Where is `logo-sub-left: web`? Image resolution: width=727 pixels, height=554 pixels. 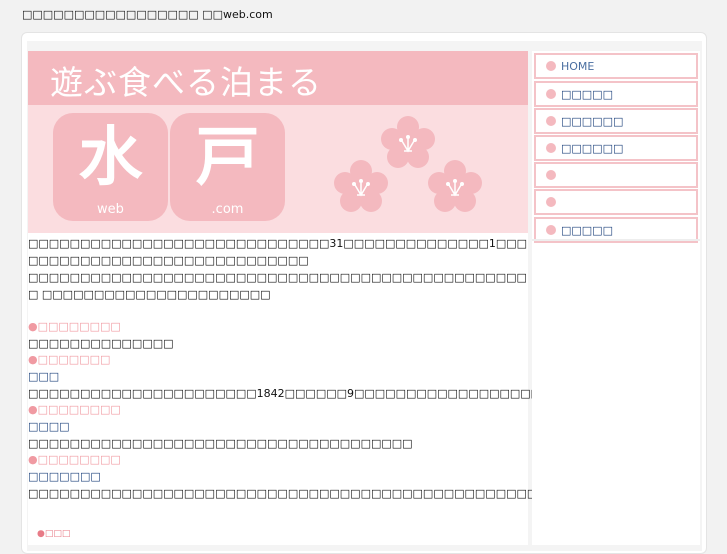 logo-sub-left: web is located at coordinates (110, 209).